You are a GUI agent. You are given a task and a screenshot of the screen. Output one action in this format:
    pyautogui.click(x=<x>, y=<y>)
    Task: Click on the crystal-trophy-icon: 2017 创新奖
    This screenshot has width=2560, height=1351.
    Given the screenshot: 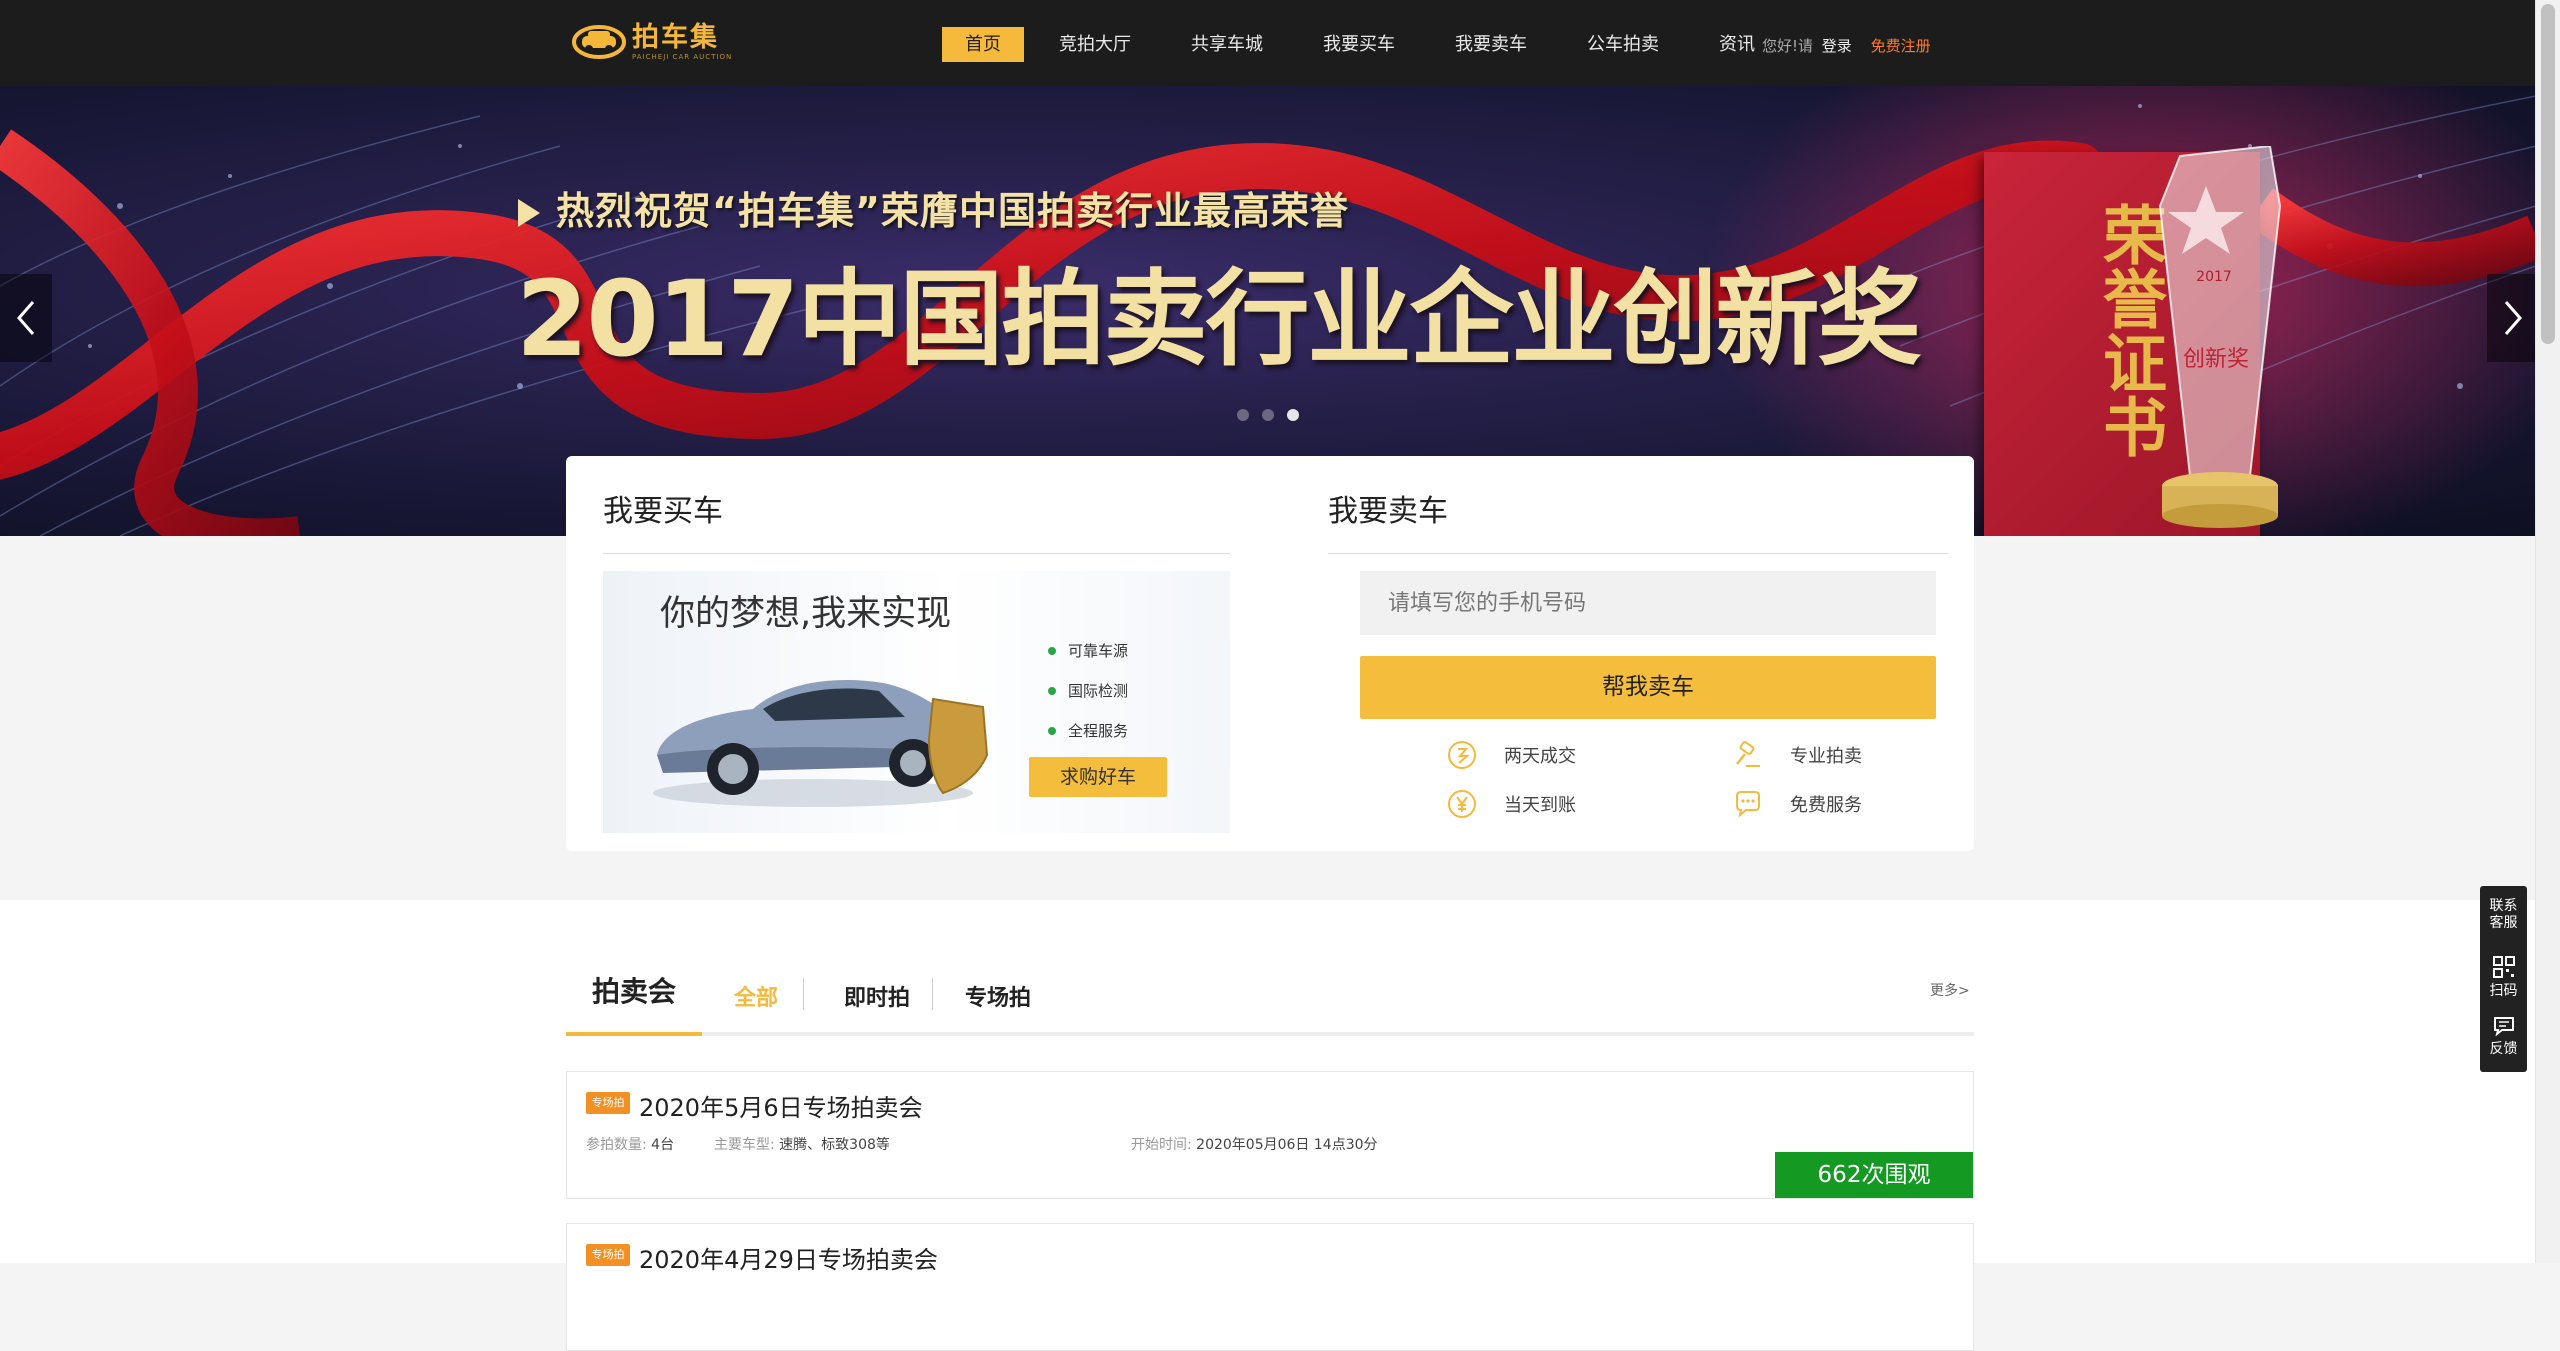 What is the action you would take?
    pyautogui.click(x=2220, y=337)
    